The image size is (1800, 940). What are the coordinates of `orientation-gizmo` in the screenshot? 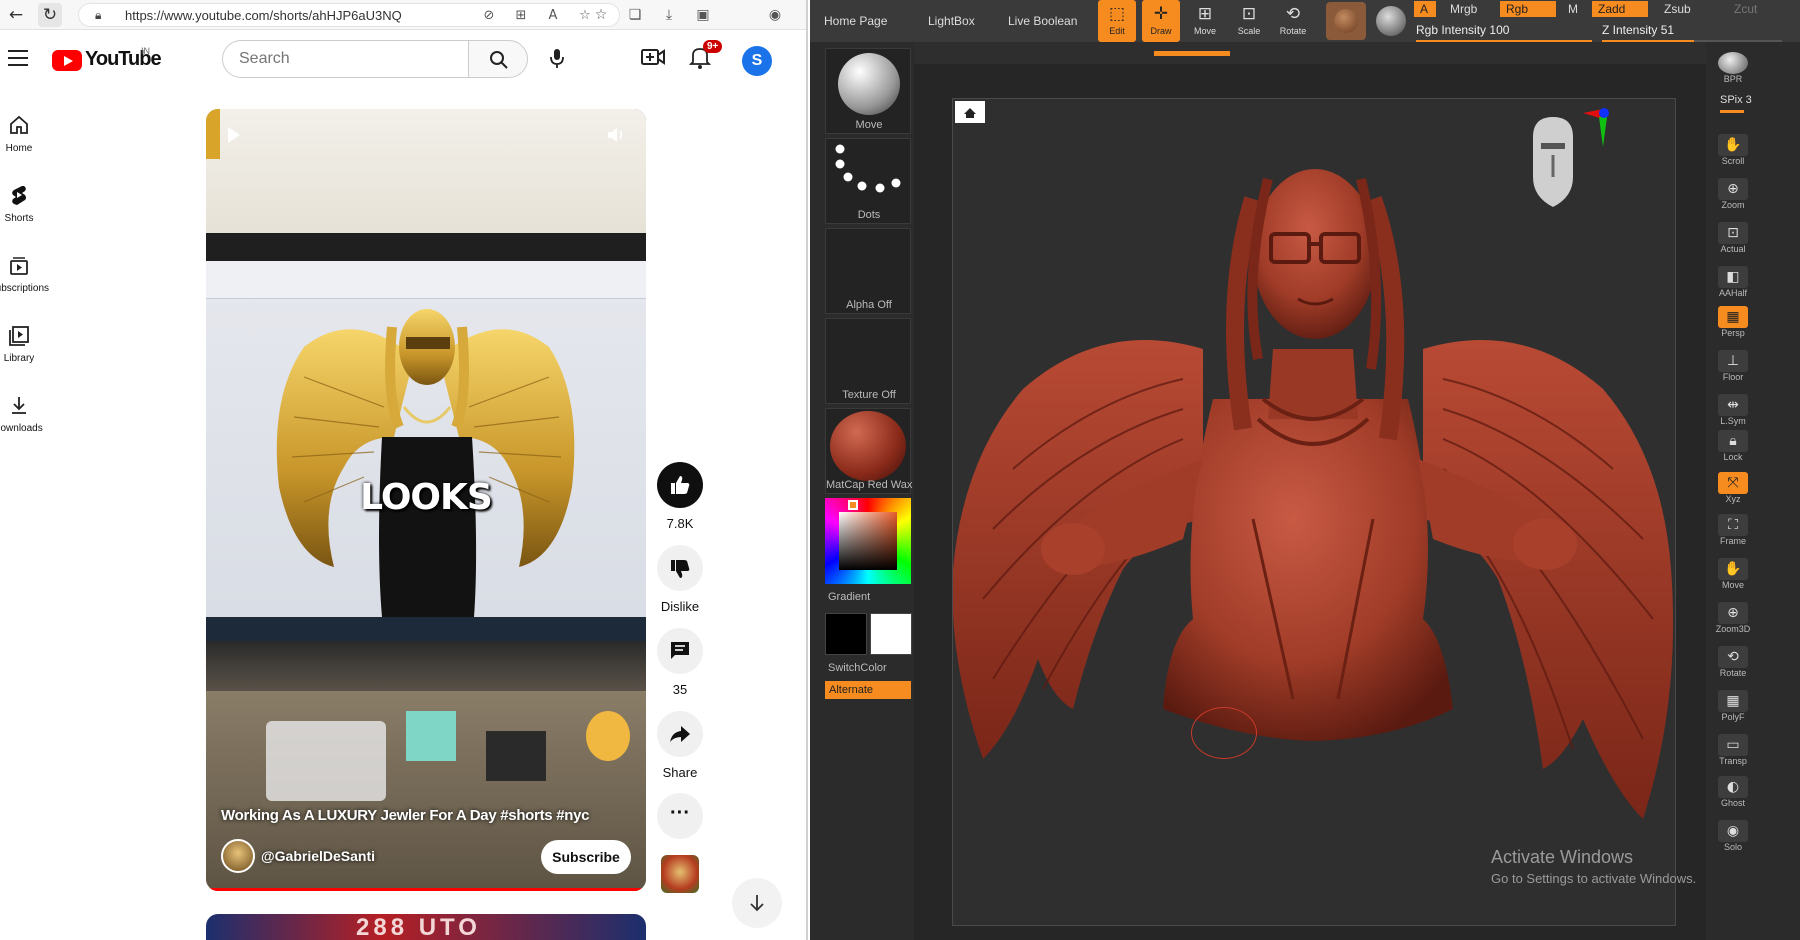 It's located at (1563, 162).